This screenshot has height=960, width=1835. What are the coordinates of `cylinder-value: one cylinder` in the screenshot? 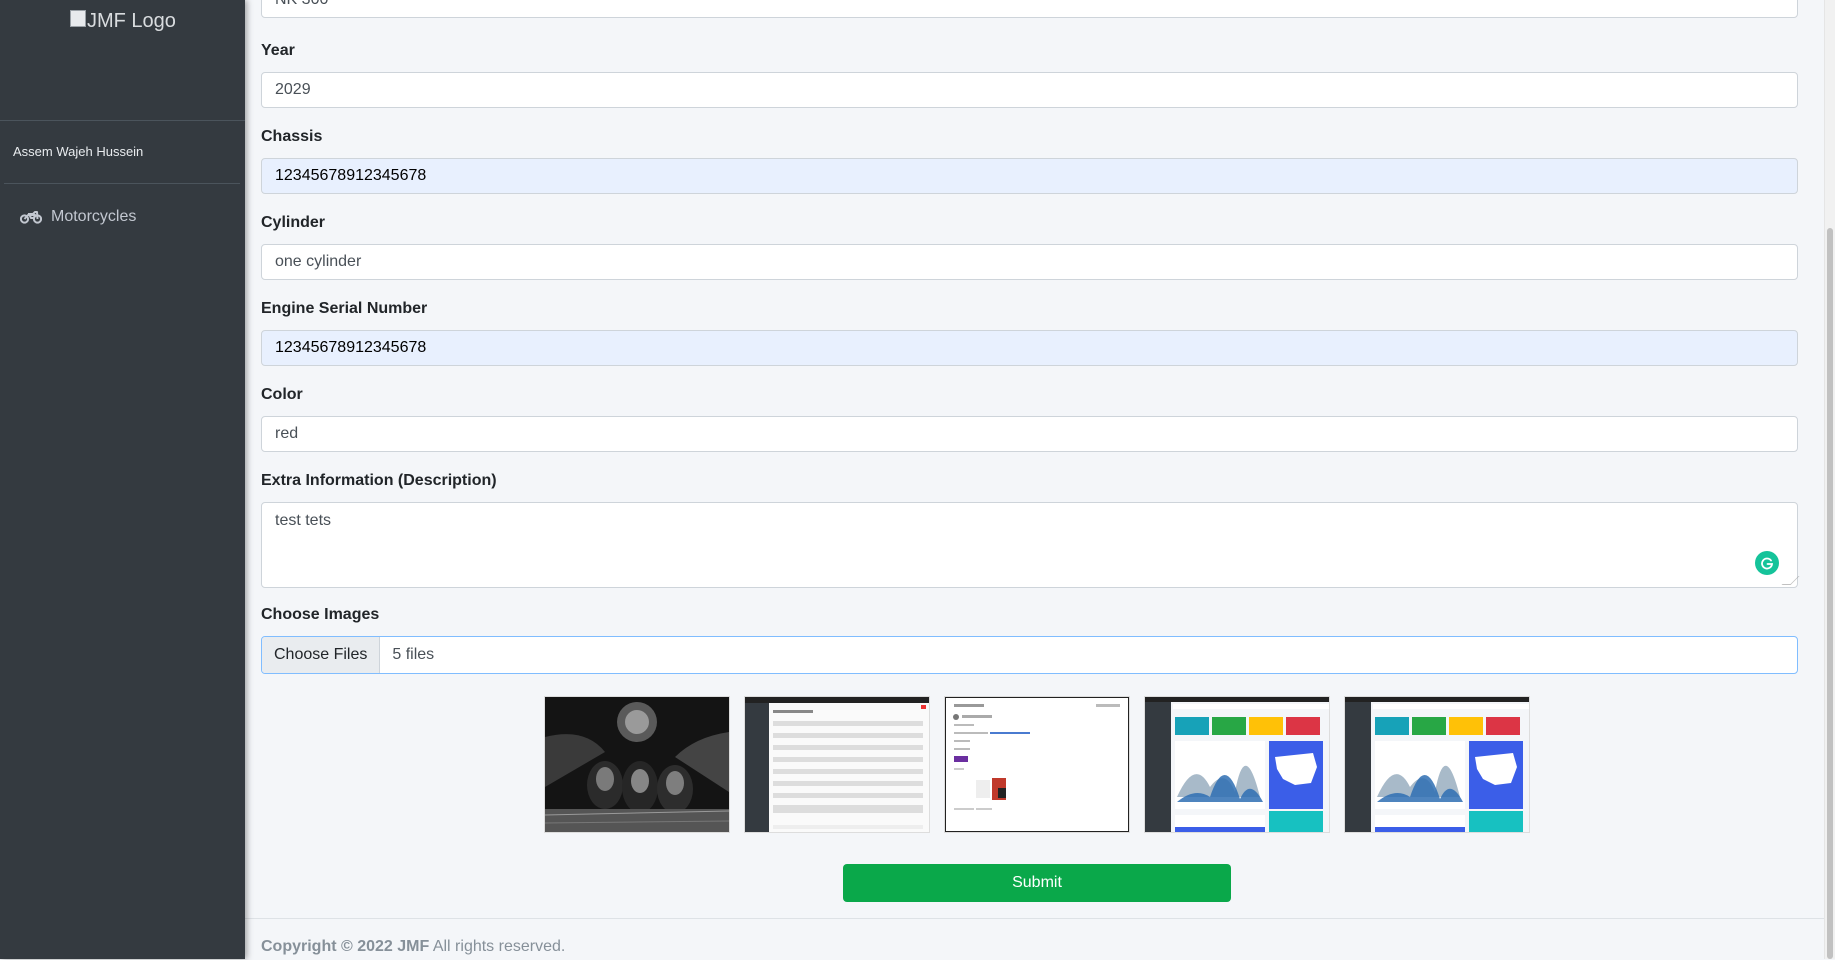 It's located at (318, 261).